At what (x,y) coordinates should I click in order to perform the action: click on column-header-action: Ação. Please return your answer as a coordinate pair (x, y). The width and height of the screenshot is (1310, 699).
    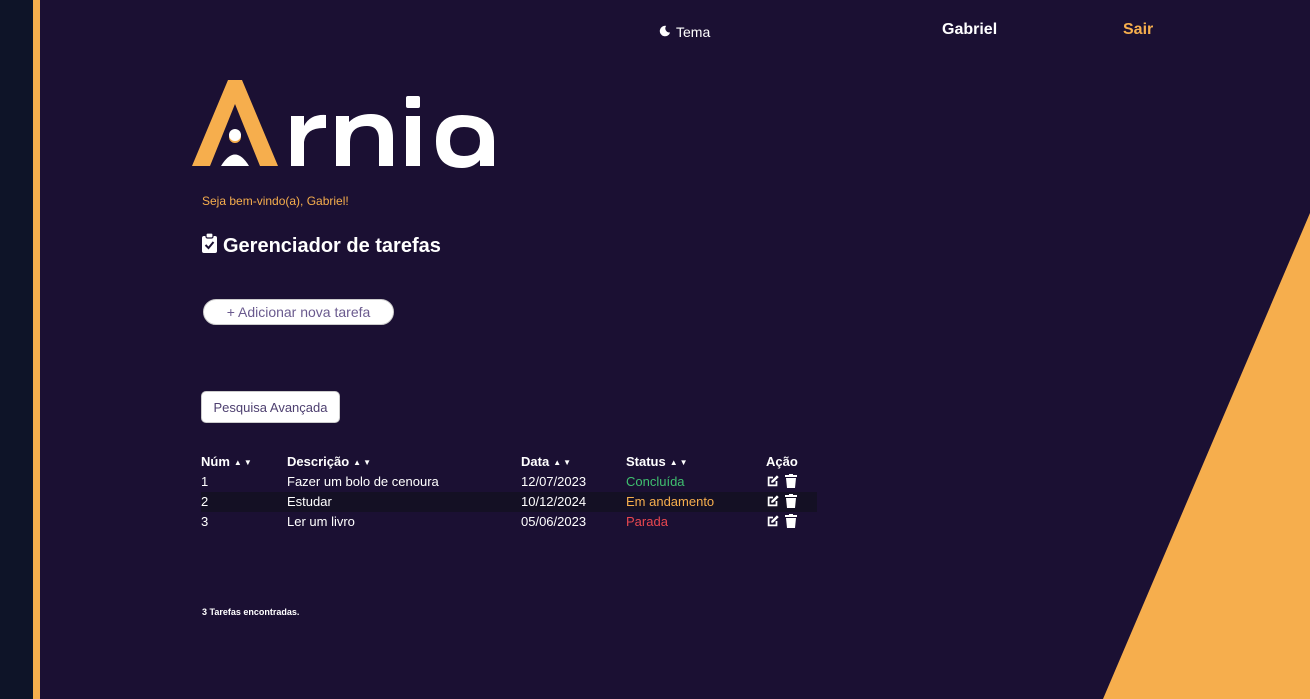
    Looking at the image, I should click on (782, 461).